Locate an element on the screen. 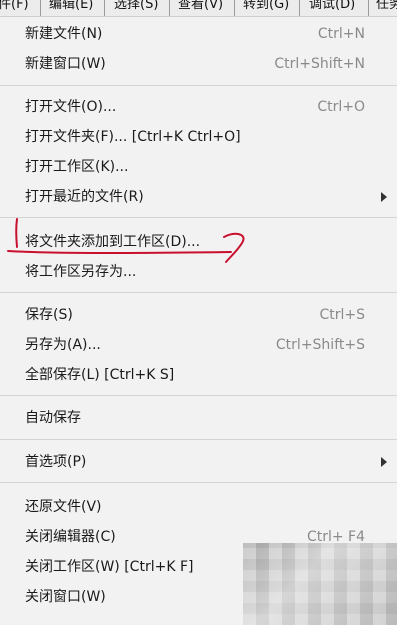 Image resolution: width=397 pixels, height=625 pixels. menu-item-preferences: 首选项(P) is located at coordinates (198, 462).